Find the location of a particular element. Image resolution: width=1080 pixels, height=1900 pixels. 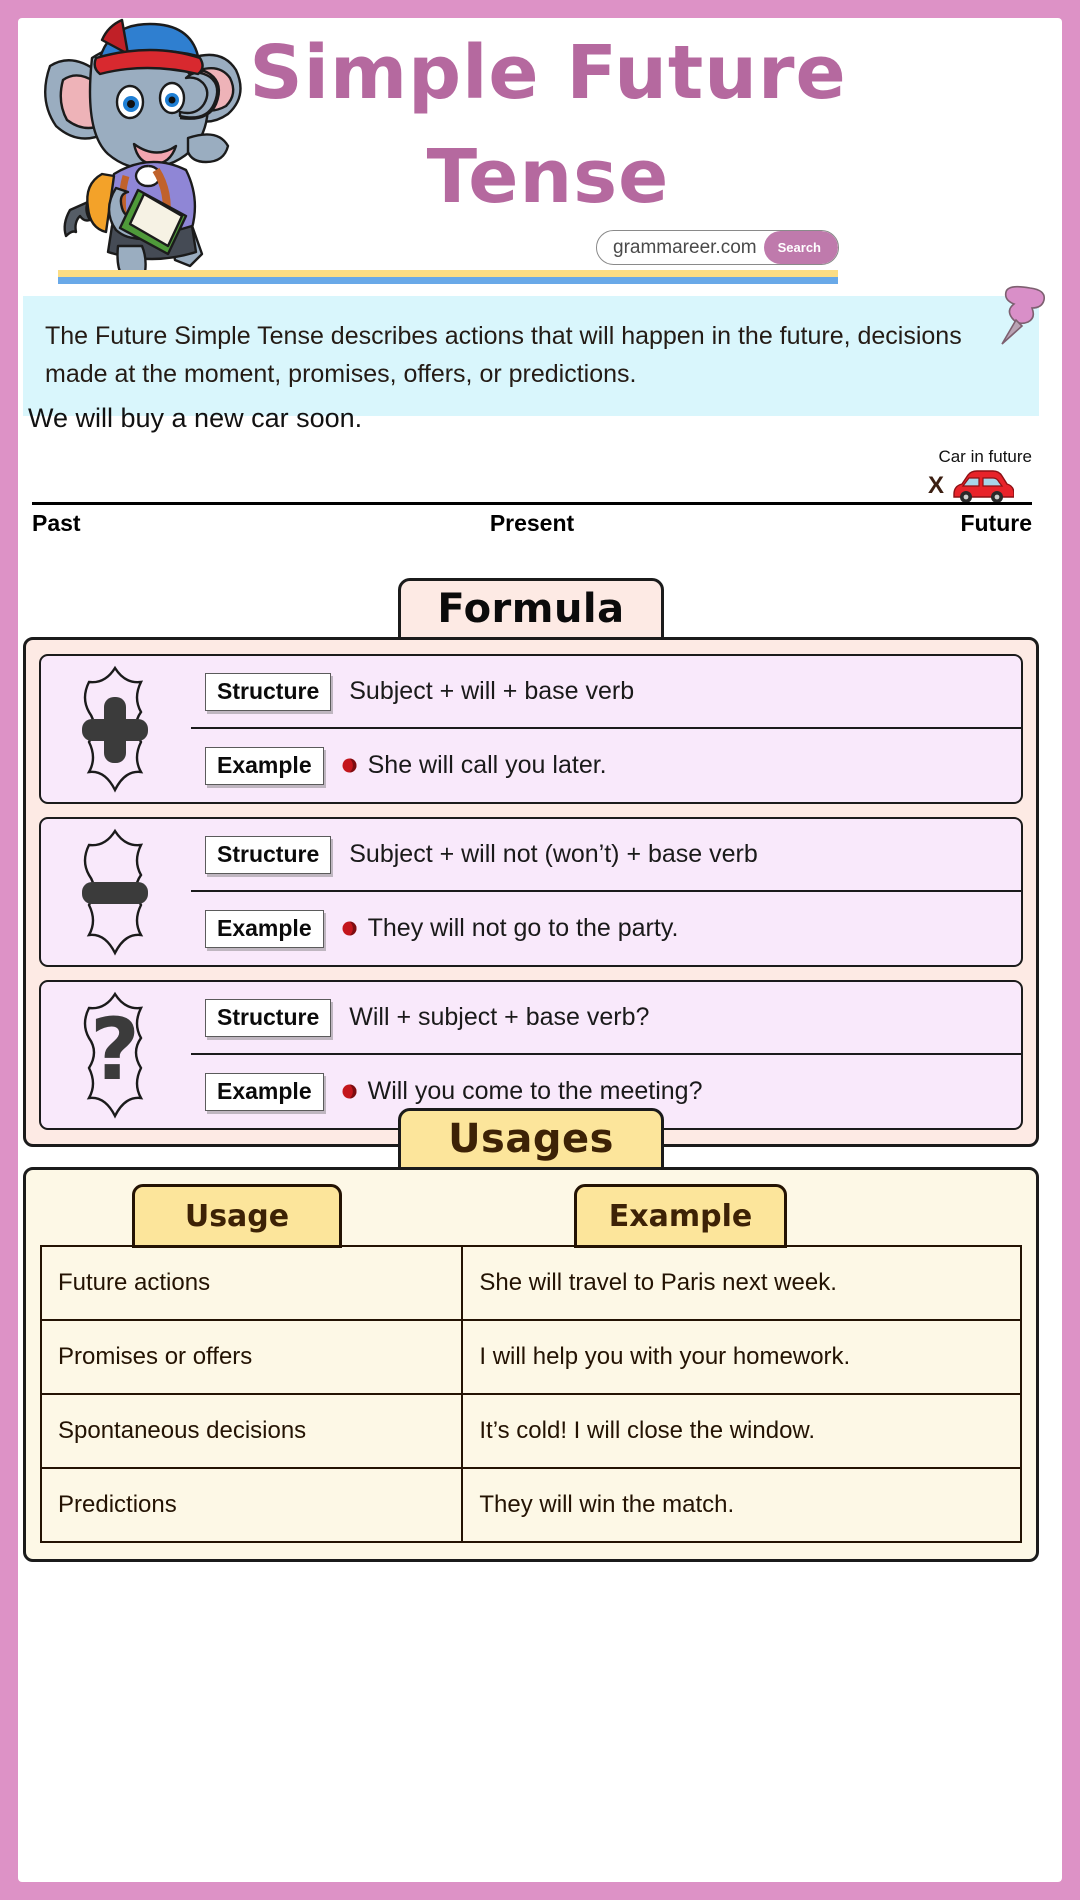

formula-tab-label: Formula is located at coordinates (531, 609).